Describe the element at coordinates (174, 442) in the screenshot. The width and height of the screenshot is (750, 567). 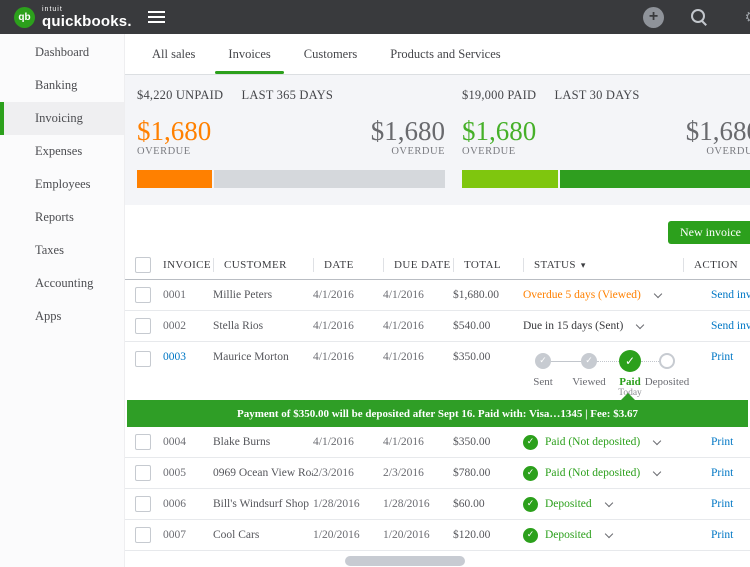
I see `invoice-number-cell: 0004` at that location.